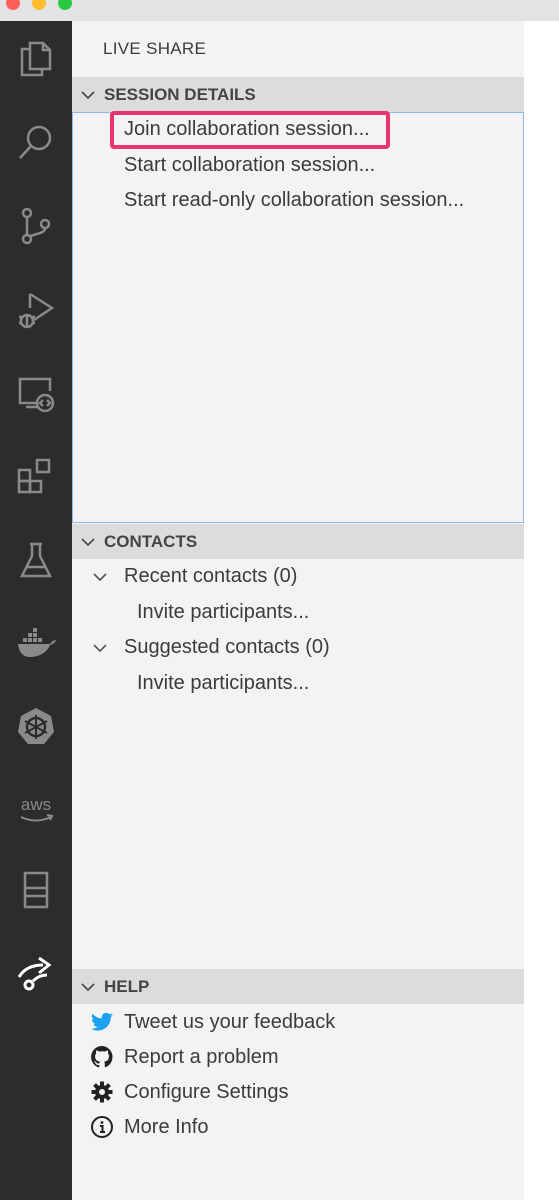 This screenshot has width=559, height=1200. I want to click on configure-settings-item: Configure Settings, so click(189, 1092).